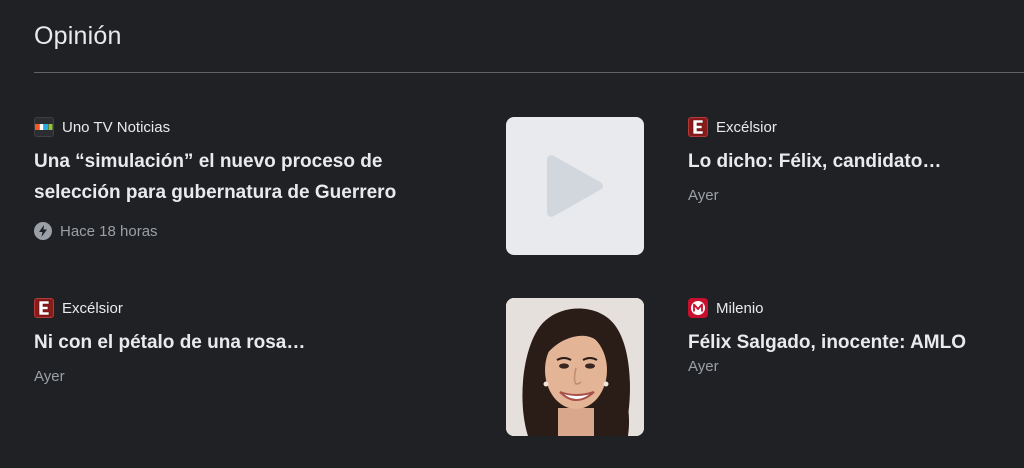 This screenshot has width=1024, height=468. I want to click on article-time: Hace 18 horas, so click(109, 231).